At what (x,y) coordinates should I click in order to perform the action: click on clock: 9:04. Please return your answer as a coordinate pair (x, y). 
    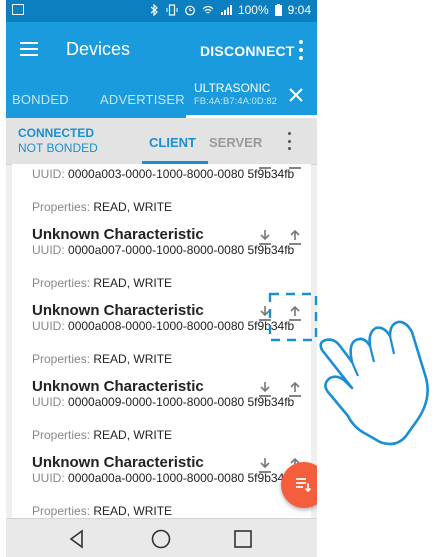
    Looking at the image, I should click on (299, 10).